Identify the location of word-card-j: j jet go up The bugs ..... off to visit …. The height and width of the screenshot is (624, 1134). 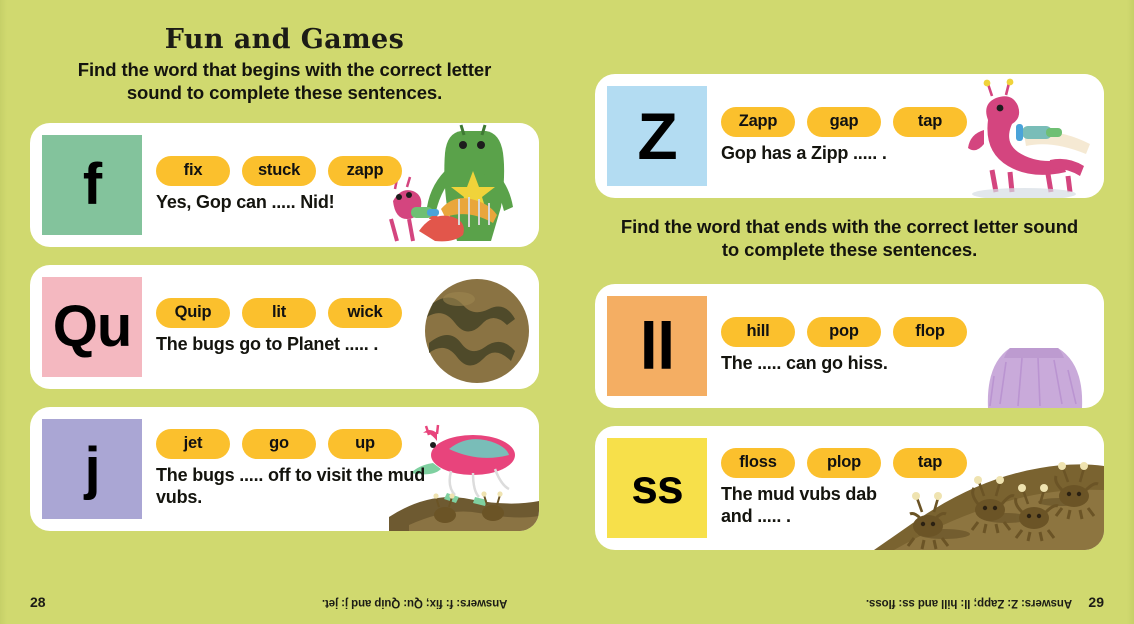
(284, 468).